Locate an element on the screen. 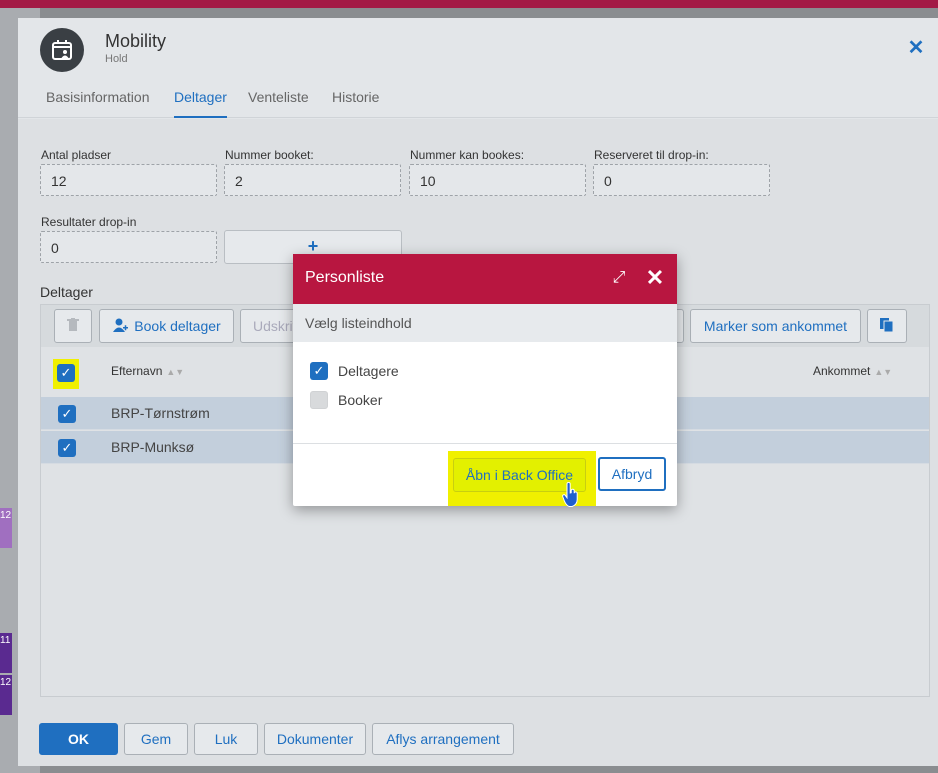 This screenshot has height=773, width=938. export-button is located at coordinates (887, 326).